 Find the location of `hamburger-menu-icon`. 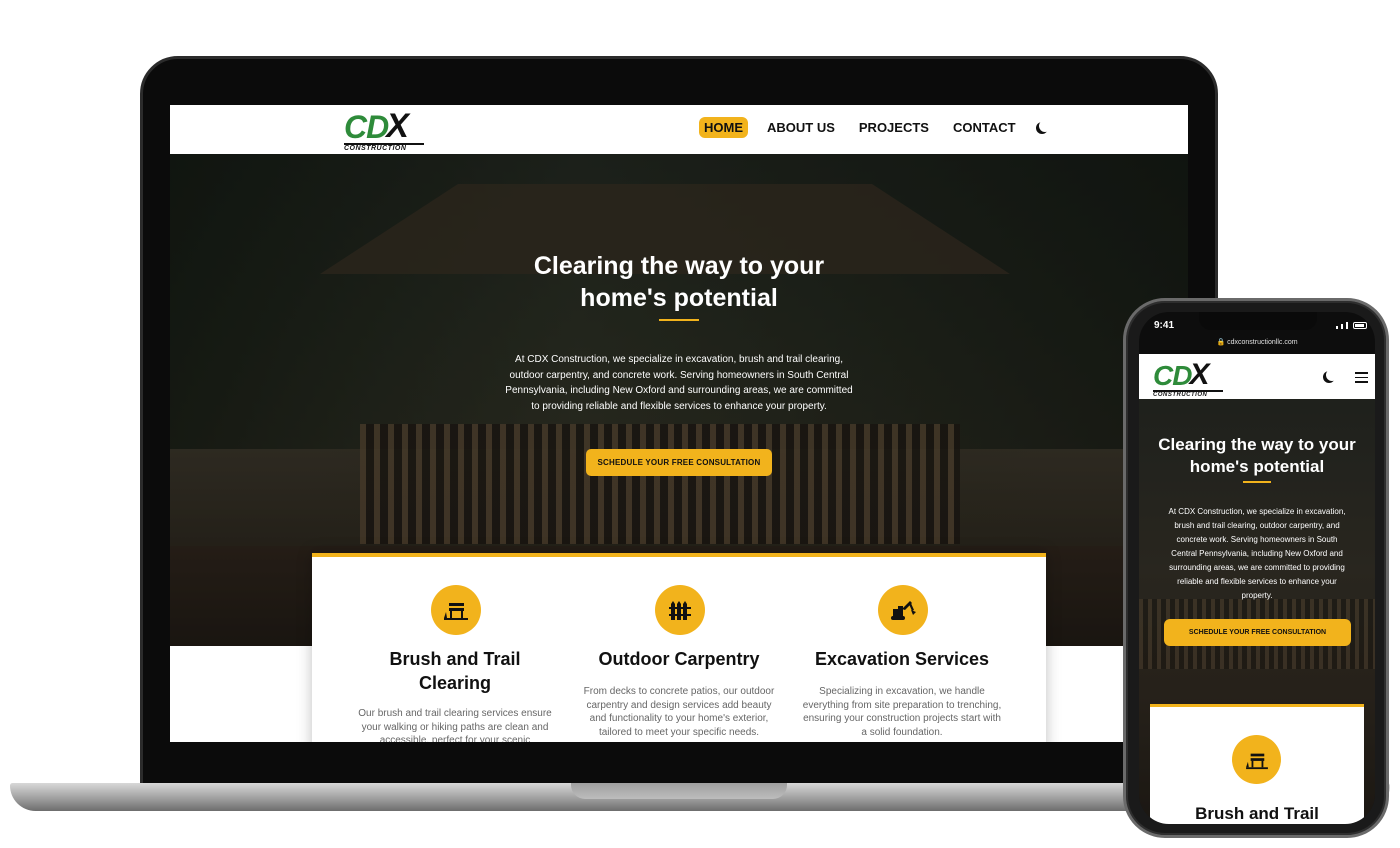

hamburger-menu-icon is located at coordinates (1361, 379).